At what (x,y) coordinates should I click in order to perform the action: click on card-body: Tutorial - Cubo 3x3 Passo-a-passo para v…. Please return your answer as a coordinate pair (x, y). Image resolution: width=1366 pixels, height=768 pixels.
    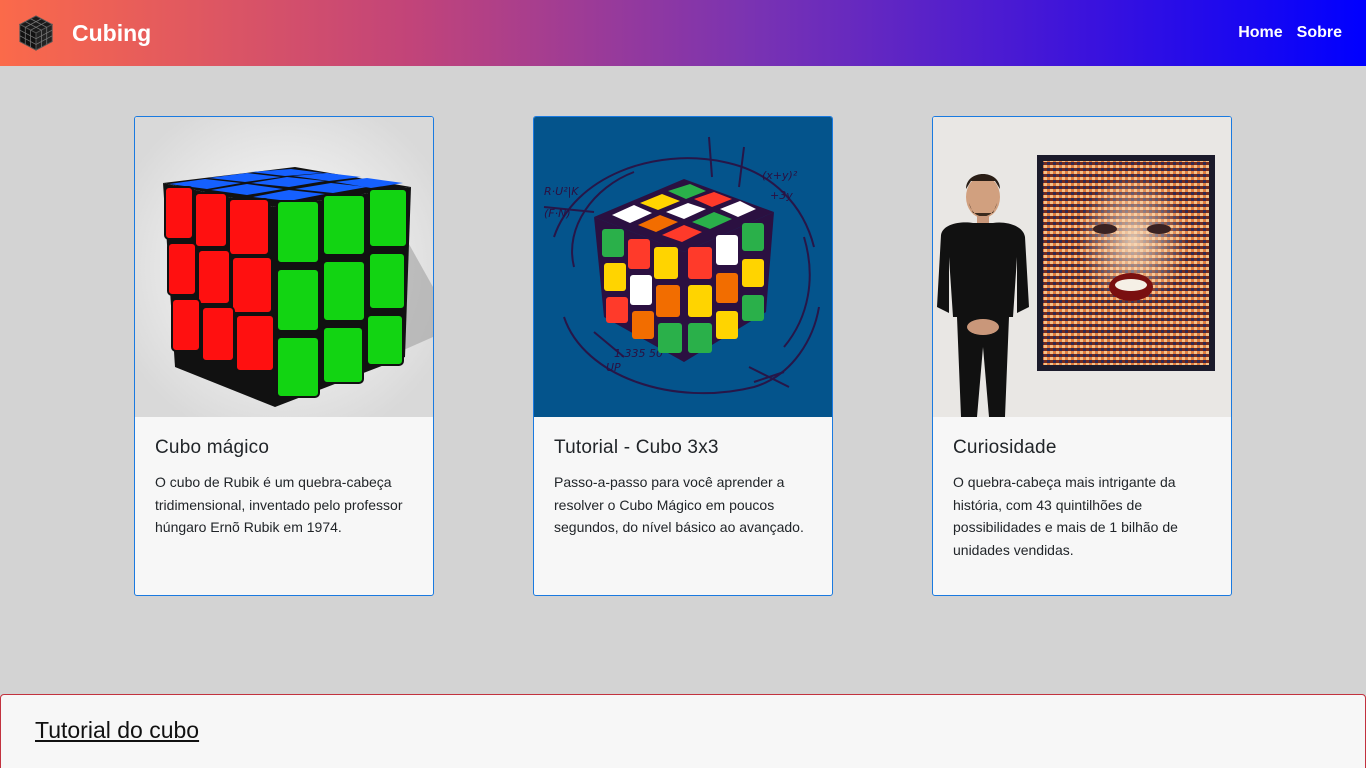
    Looking at the image, I should click on (683, 478).